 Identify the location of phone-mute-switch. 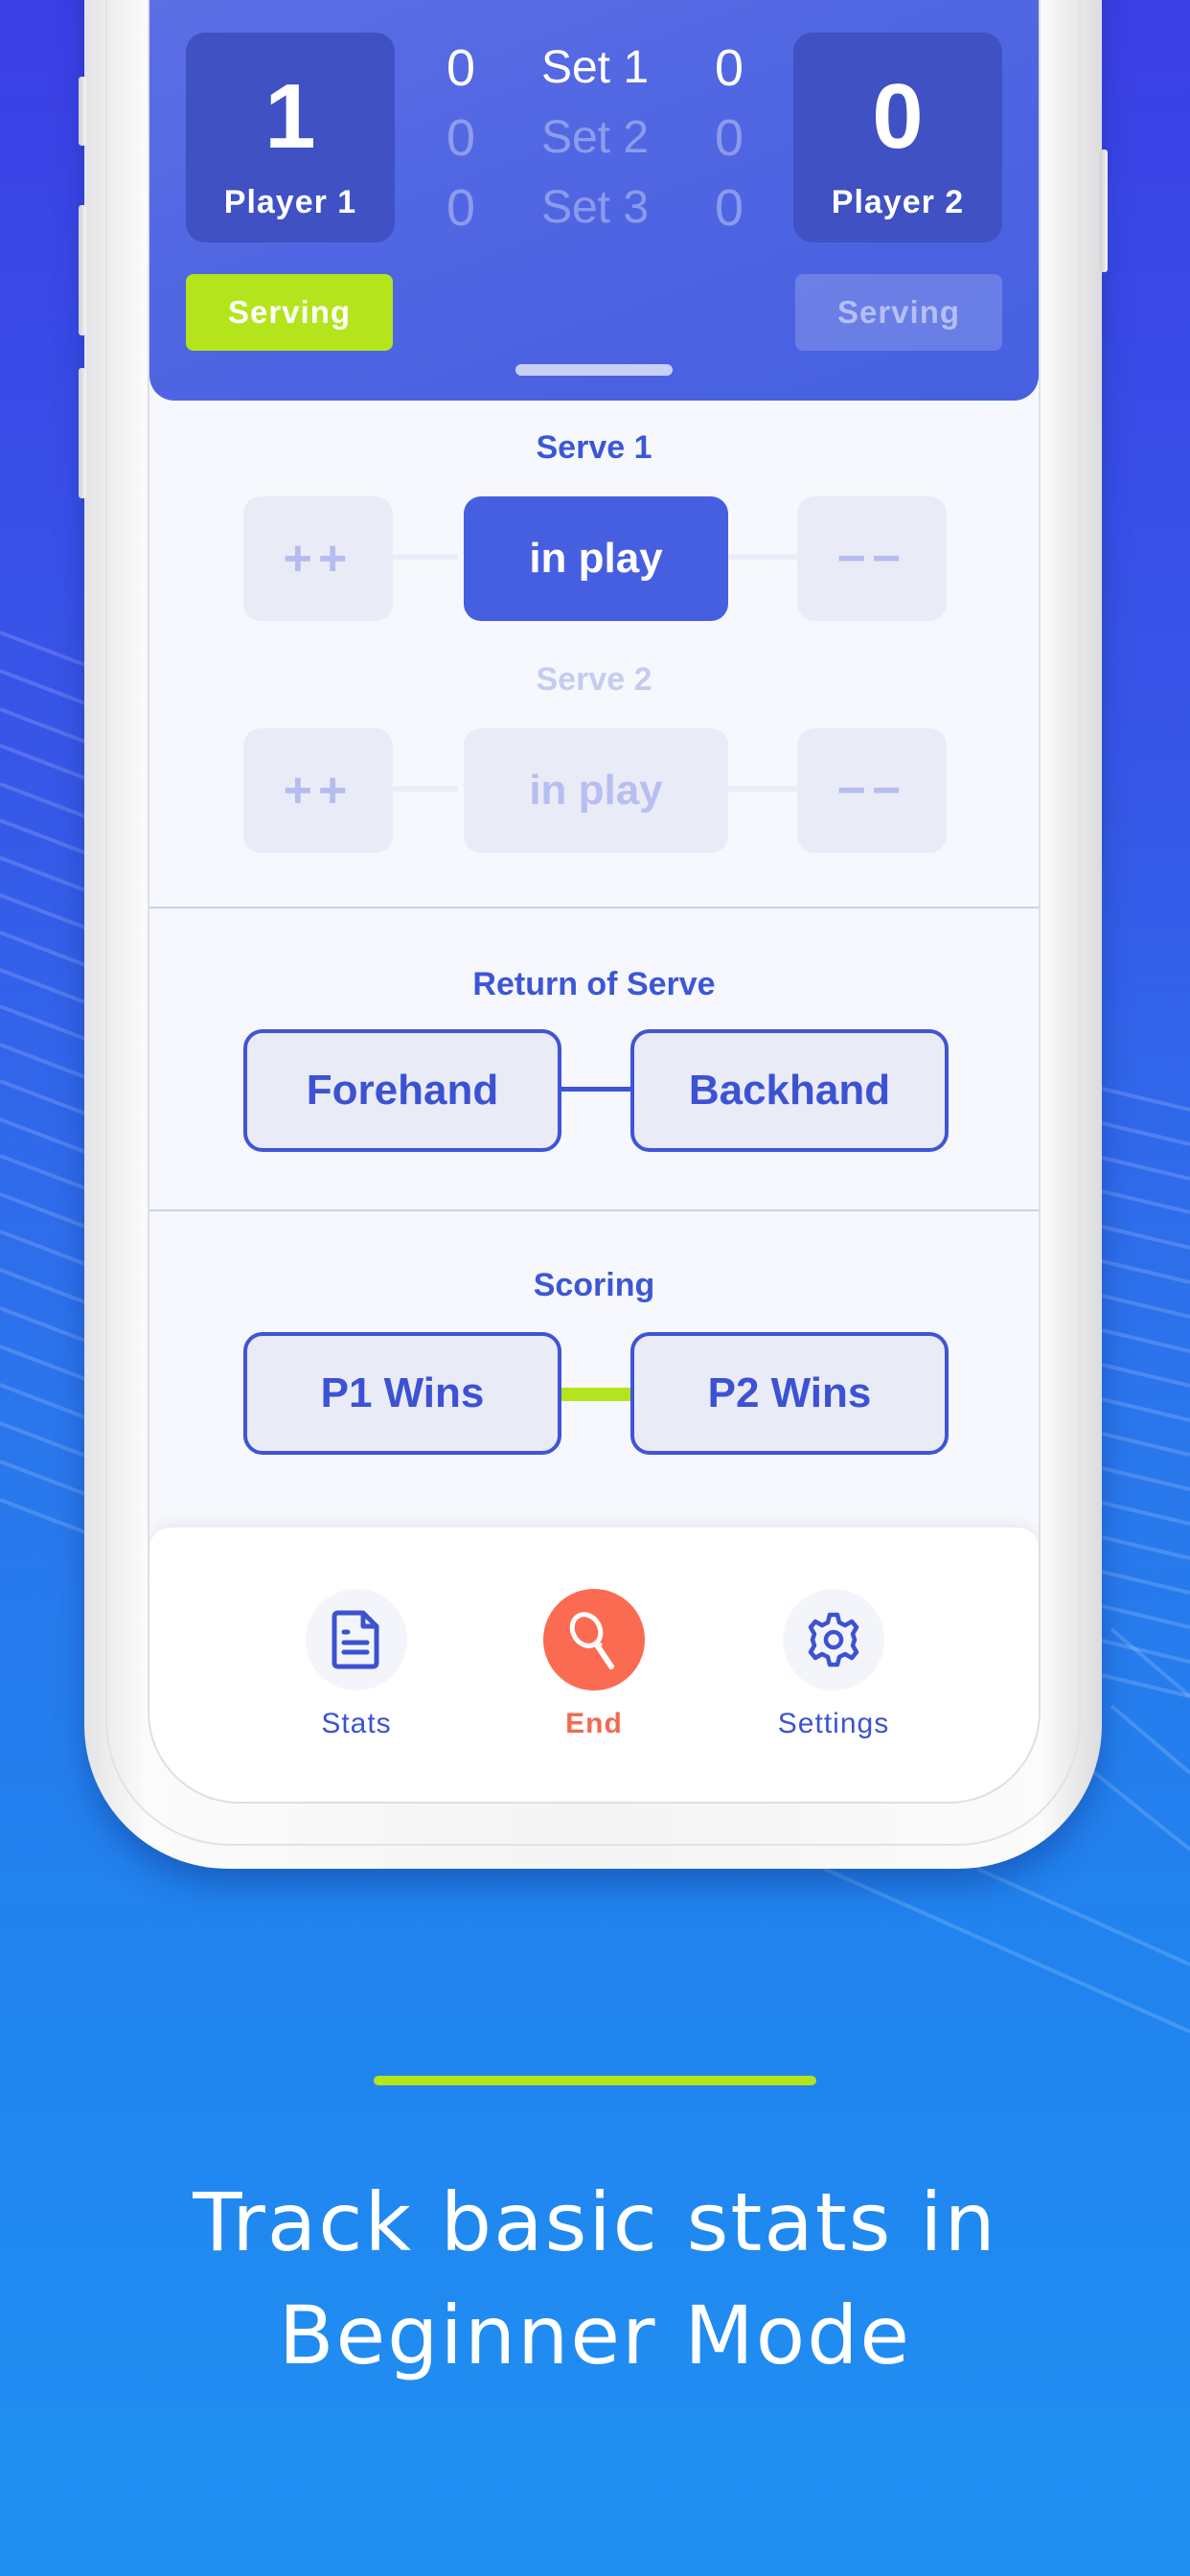
(83, 111).